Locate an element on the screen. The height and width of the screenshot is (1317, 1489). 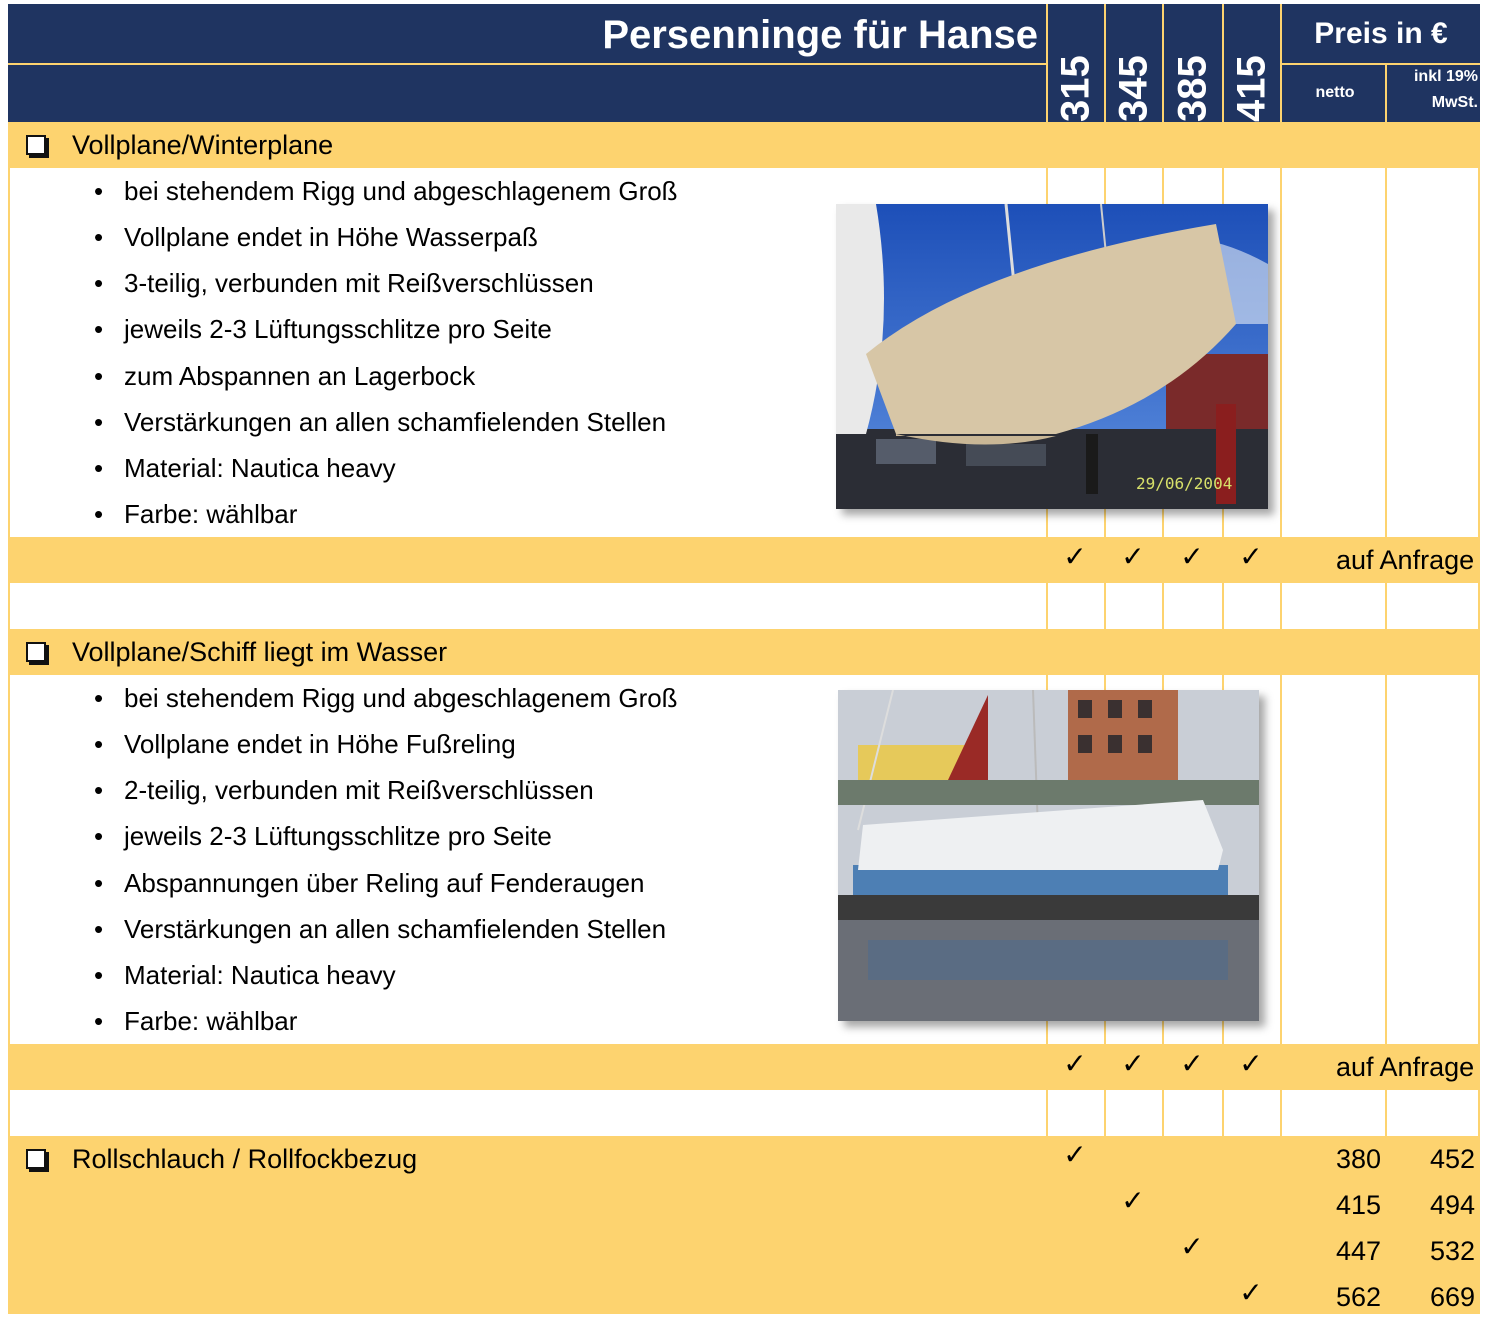
model-415-header: 415 is located at coordinates (1251, 88).